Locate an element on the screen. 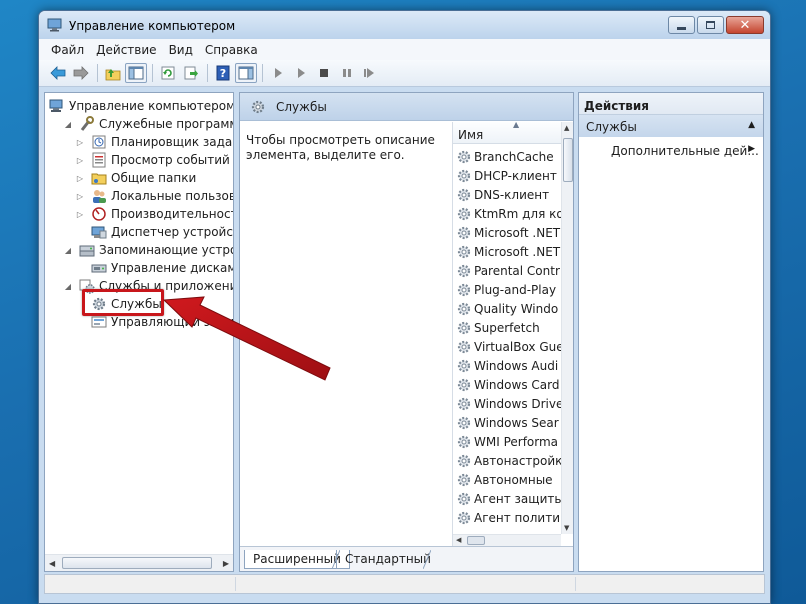  up-level-button is located at coordinates (113, 73).